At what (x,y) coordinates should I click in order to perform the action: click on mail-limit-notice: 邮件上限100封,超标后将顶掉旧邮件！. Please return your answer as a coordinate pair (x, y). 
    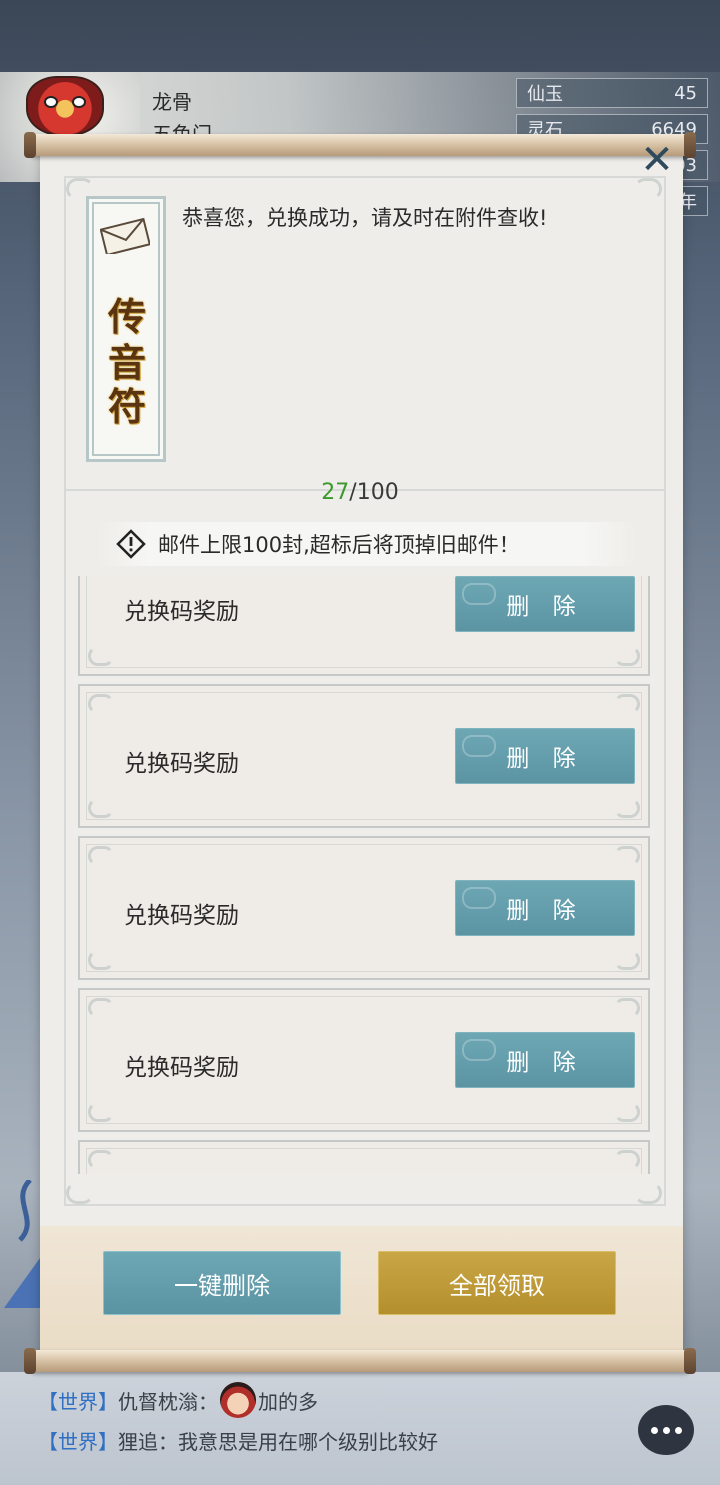
    Looking at the image, I should click on (366, 544).